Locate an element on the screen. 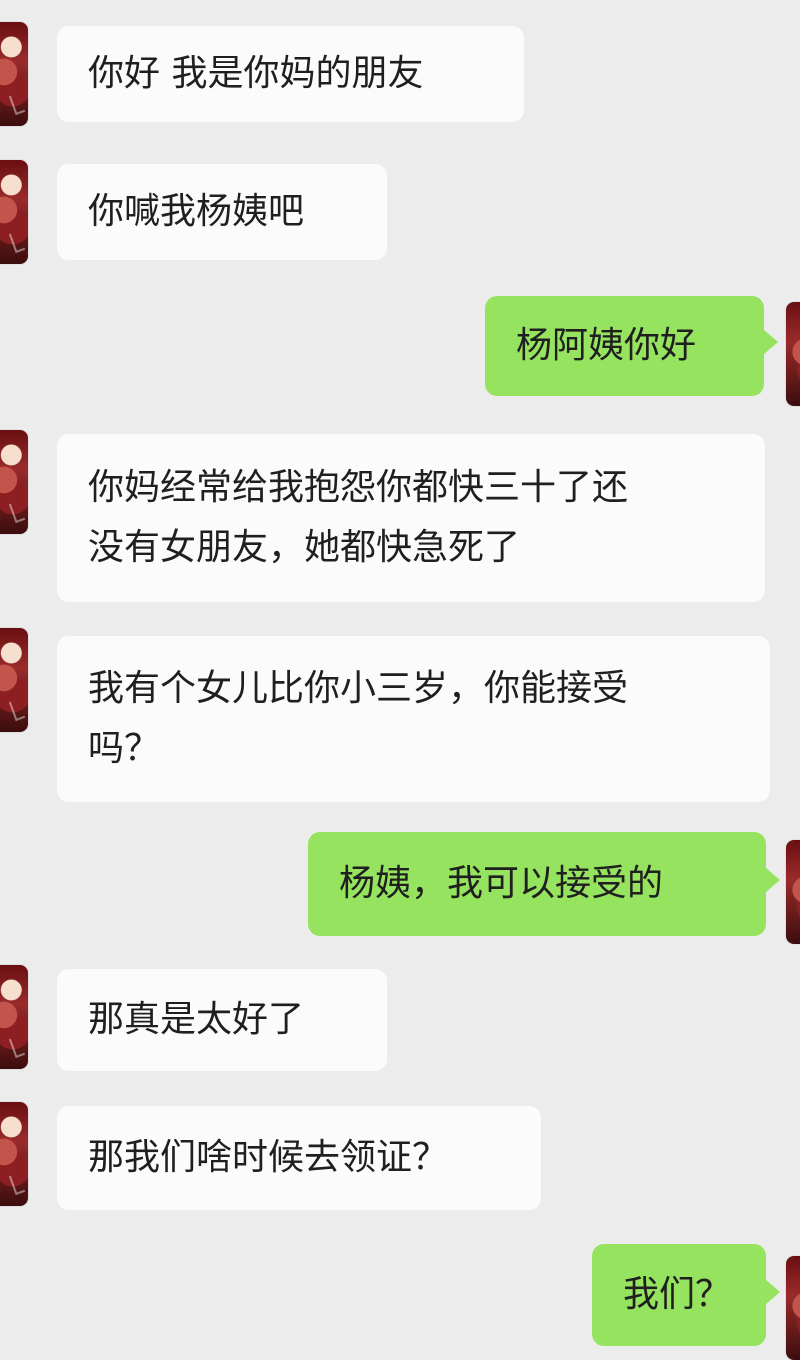 The image size is (800, 1360). message-row: 你好 我是你妈的朋友 is located at coordinates (400, 77).